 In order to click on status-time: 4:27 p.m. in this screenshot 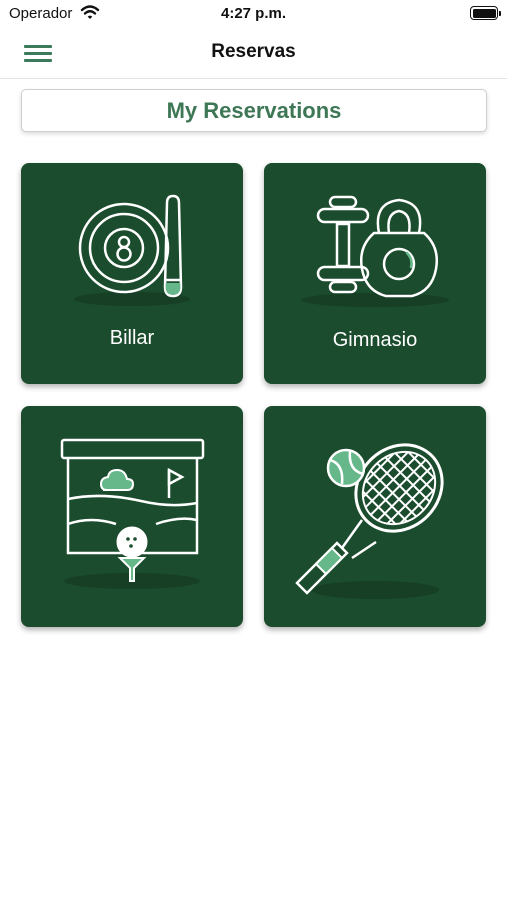, I will do `click(253, 13)`.